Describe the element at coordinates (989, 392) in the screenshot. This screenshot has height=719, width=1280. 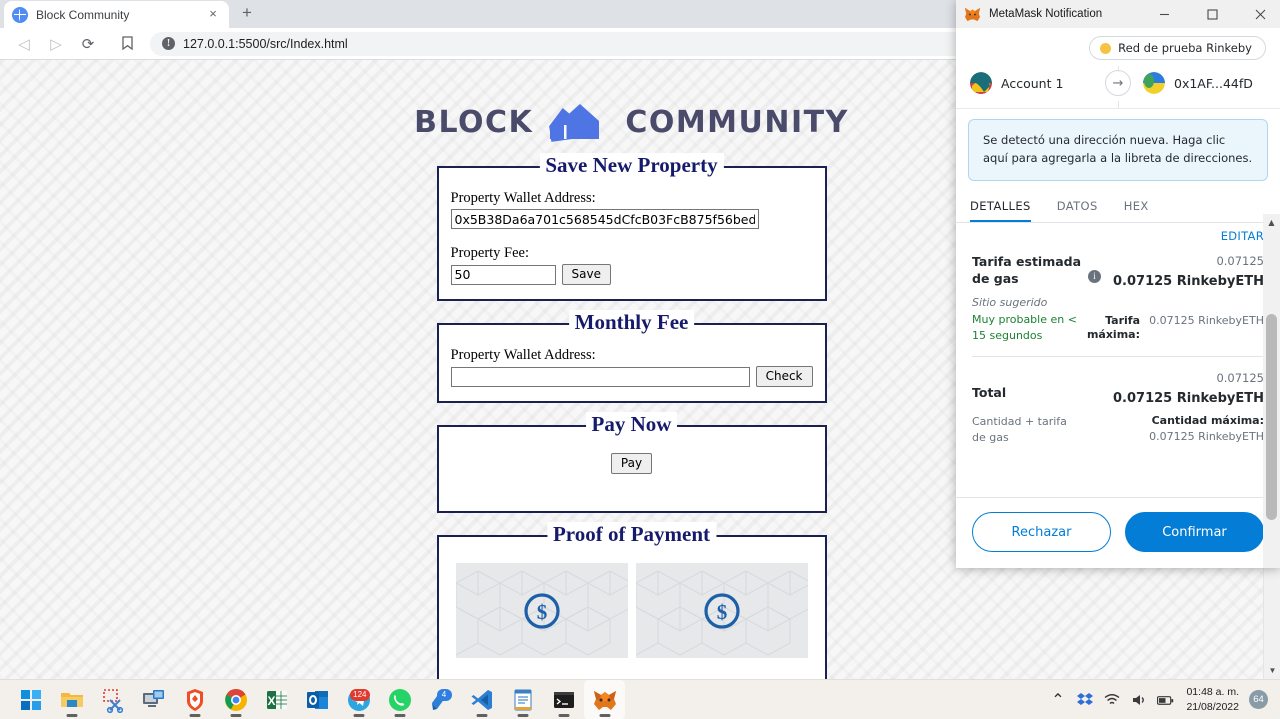
I see `total-title: Total` at that location.